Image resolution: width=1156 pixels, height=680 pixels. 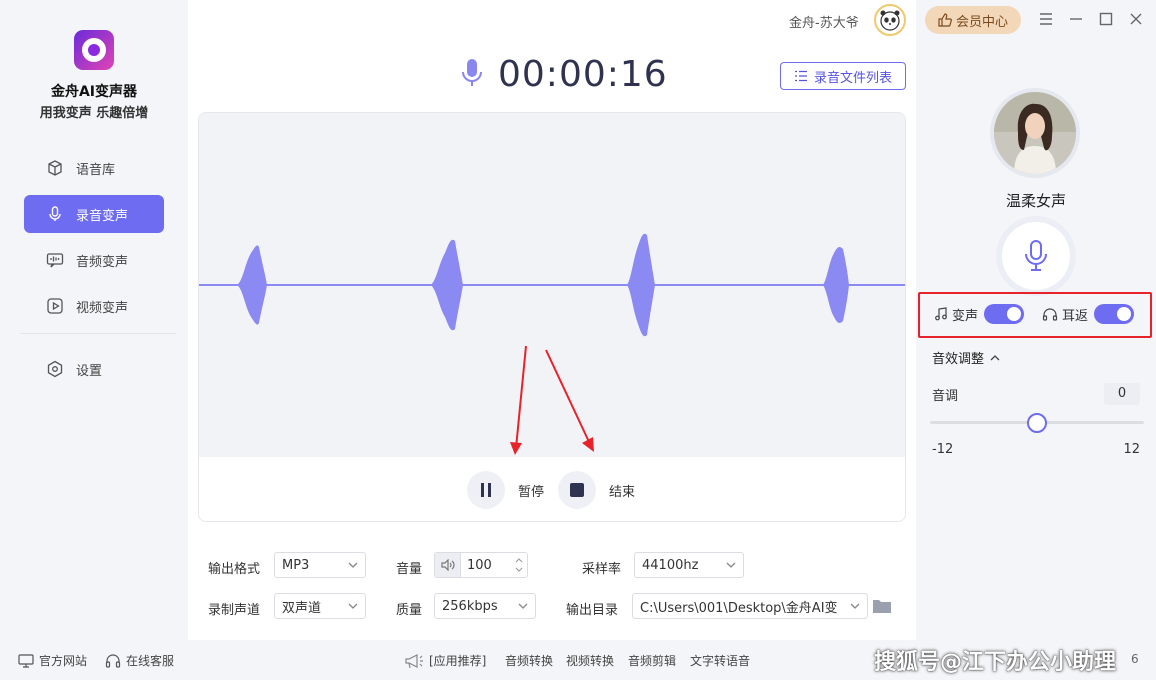 I want to click on chevron-up-icon, so click(x=995, y=357).